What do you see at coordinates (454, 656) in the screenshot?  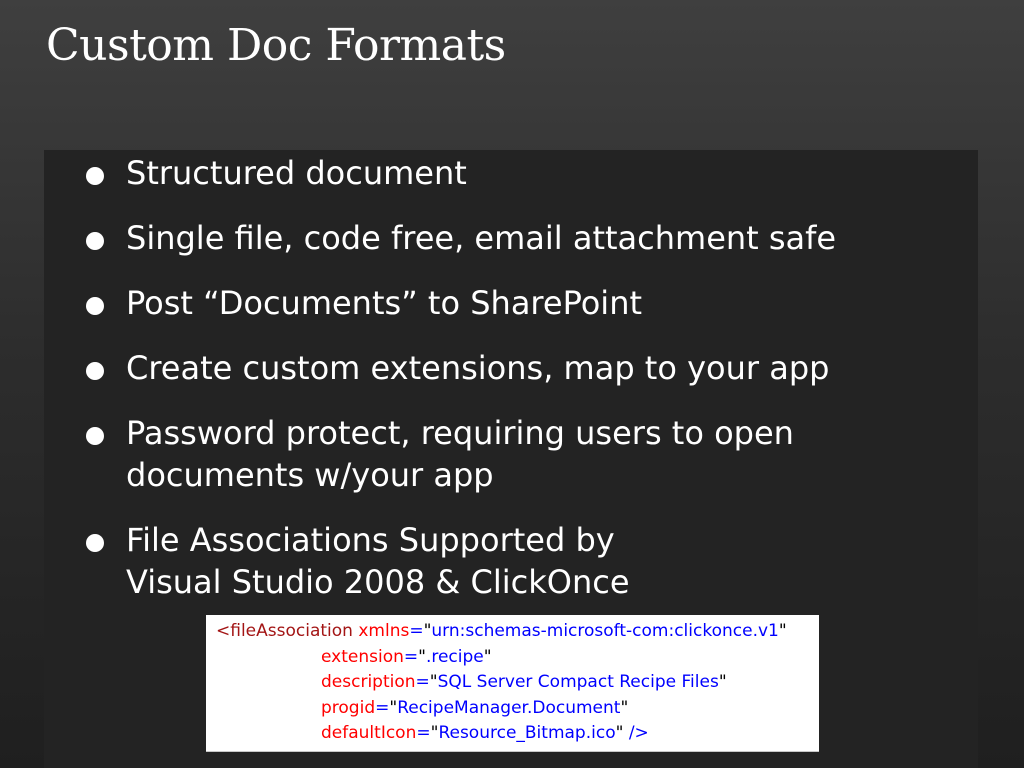 I see `xml-attribute-value: .recipe` at bounding box center [454, 656].